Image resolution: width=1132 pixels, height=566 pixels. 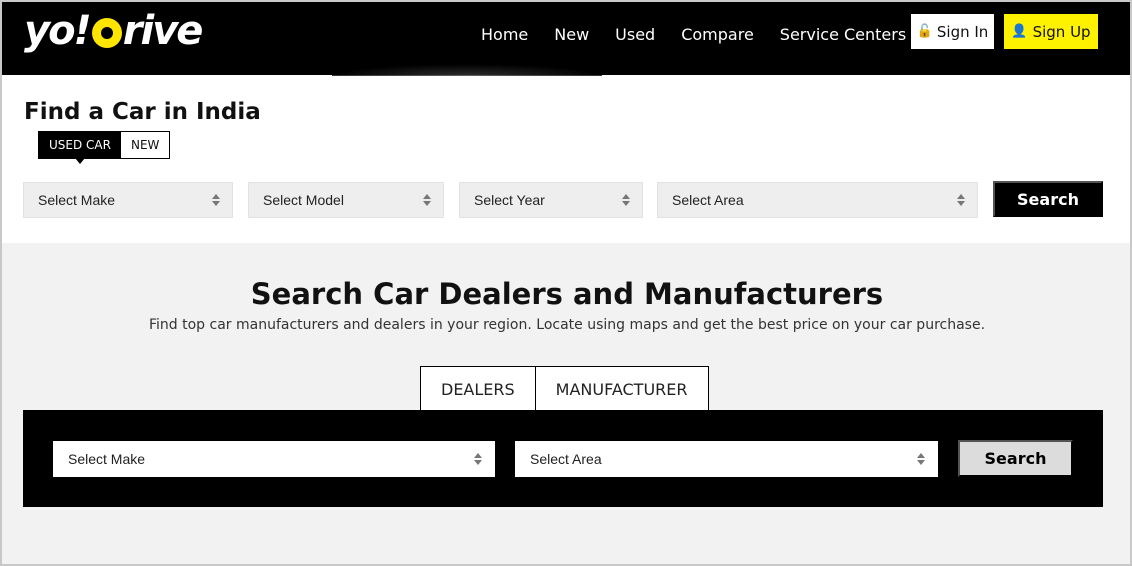 What do you see at coordinates (843, 35) in the screenshot?
I see `nav-service-centers: Service Centers` at bounding box center [843, 35].